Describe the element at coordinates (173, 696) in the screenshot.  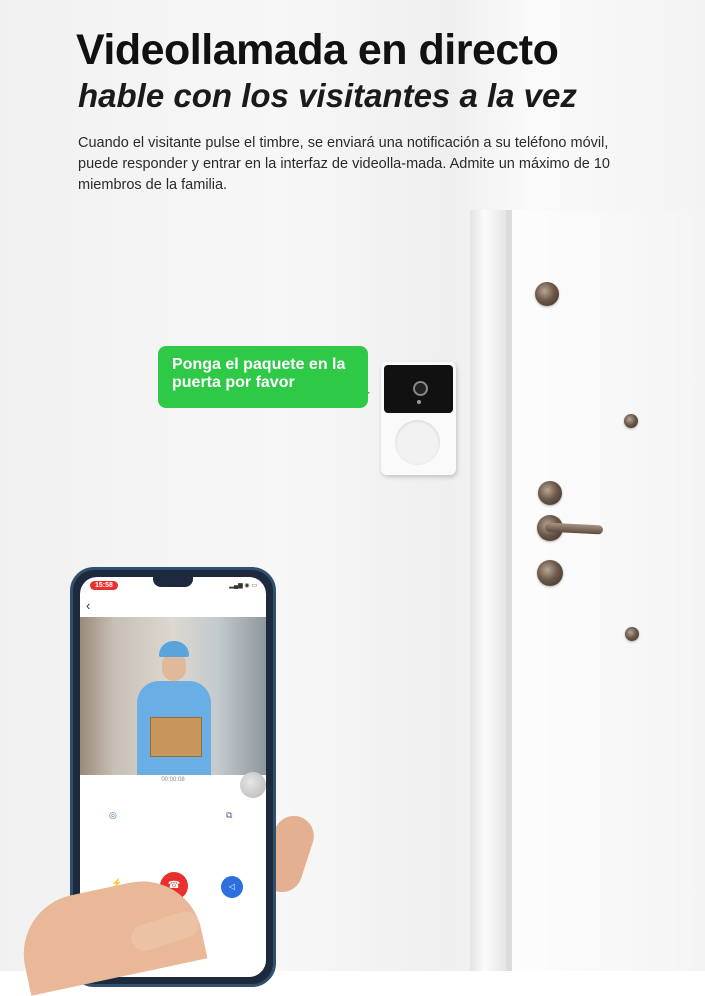
I see `live-video-feed` at that location.